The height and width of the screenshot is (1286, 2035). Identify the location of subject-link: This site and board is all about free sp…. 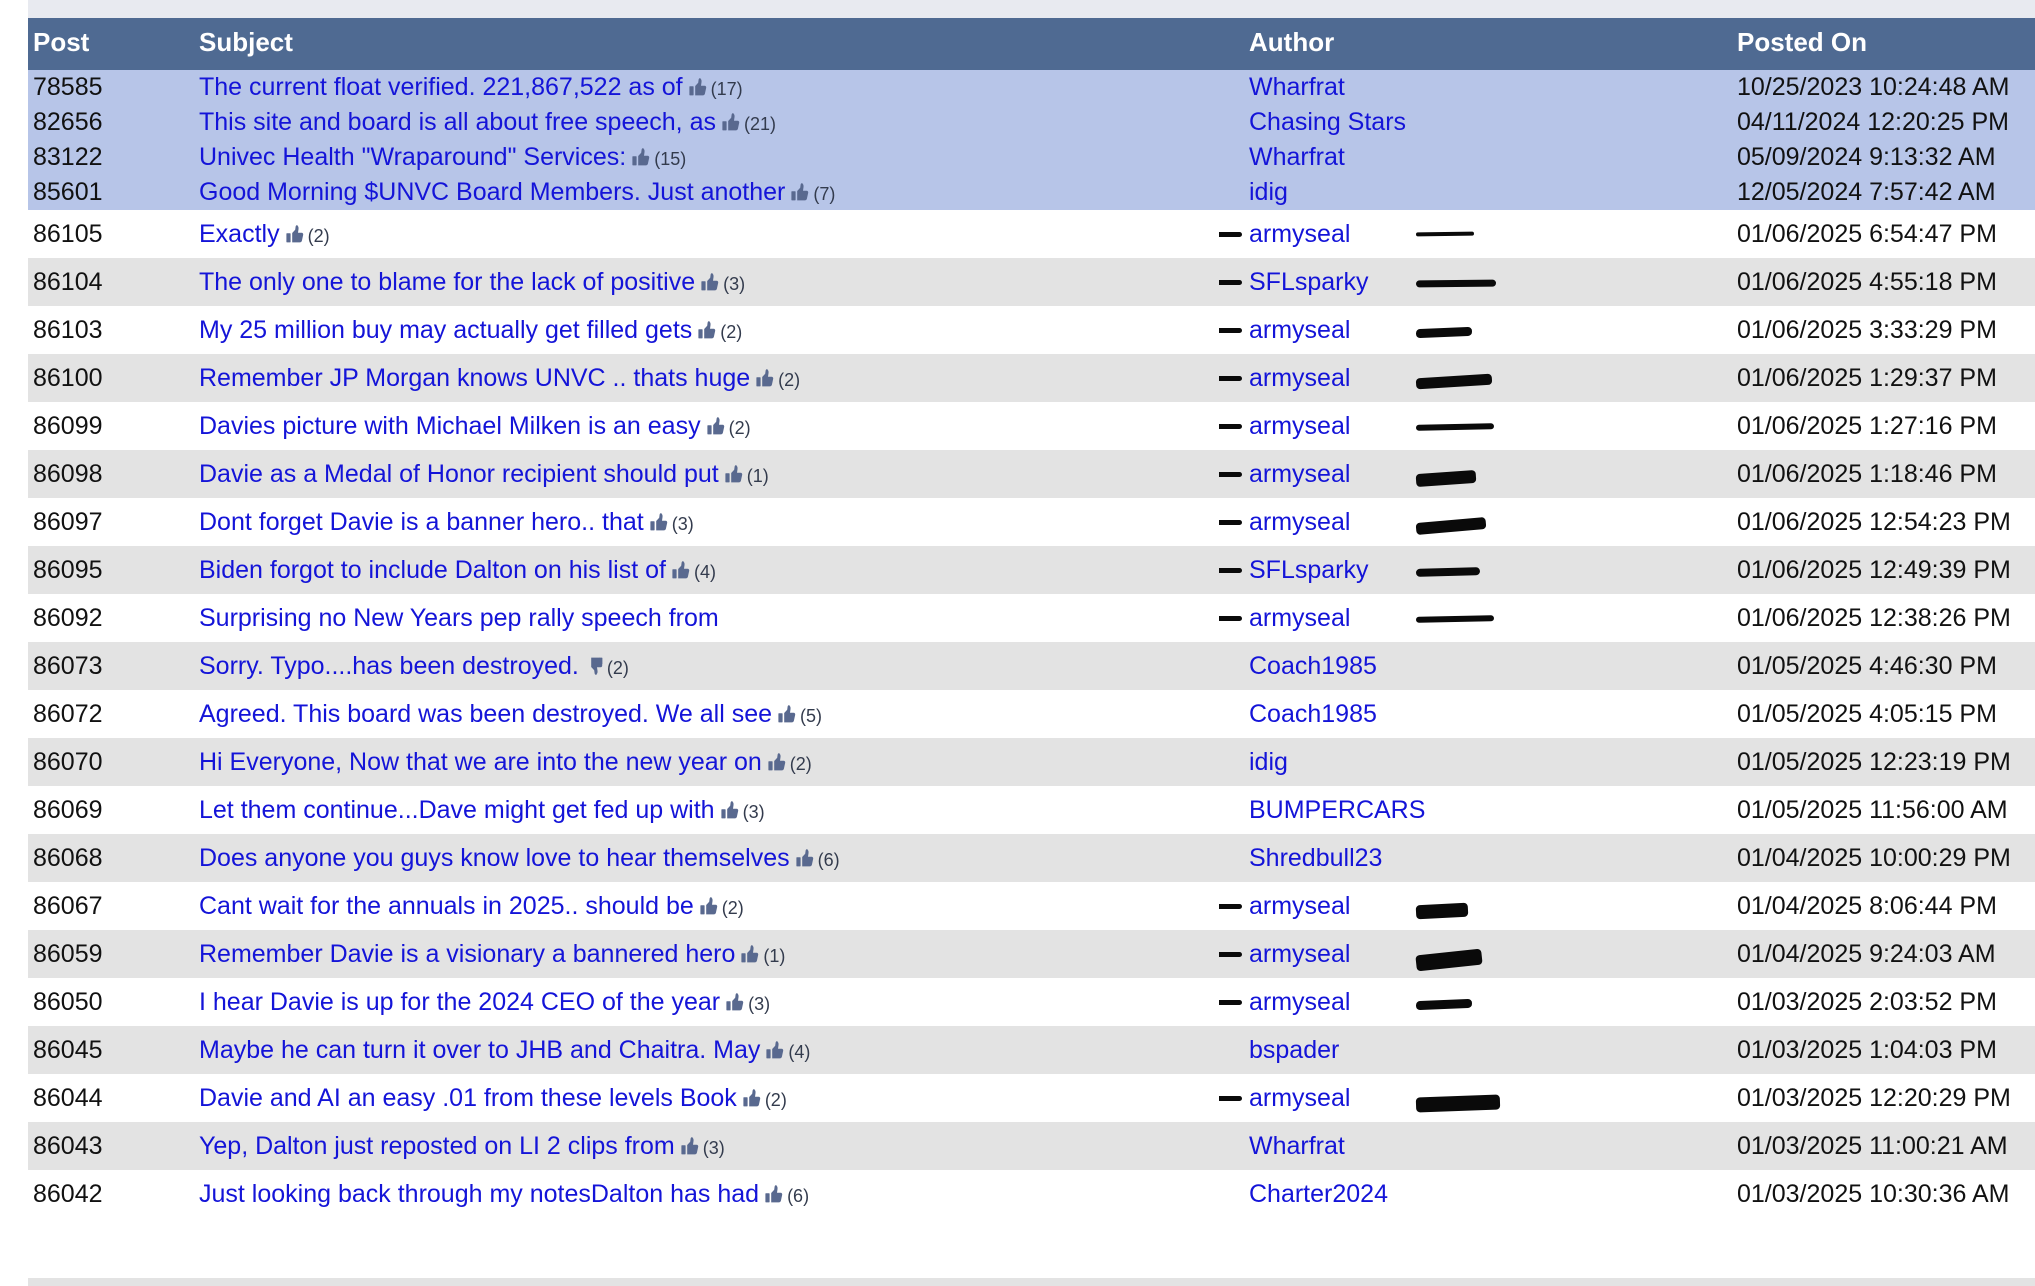
(457, 122).